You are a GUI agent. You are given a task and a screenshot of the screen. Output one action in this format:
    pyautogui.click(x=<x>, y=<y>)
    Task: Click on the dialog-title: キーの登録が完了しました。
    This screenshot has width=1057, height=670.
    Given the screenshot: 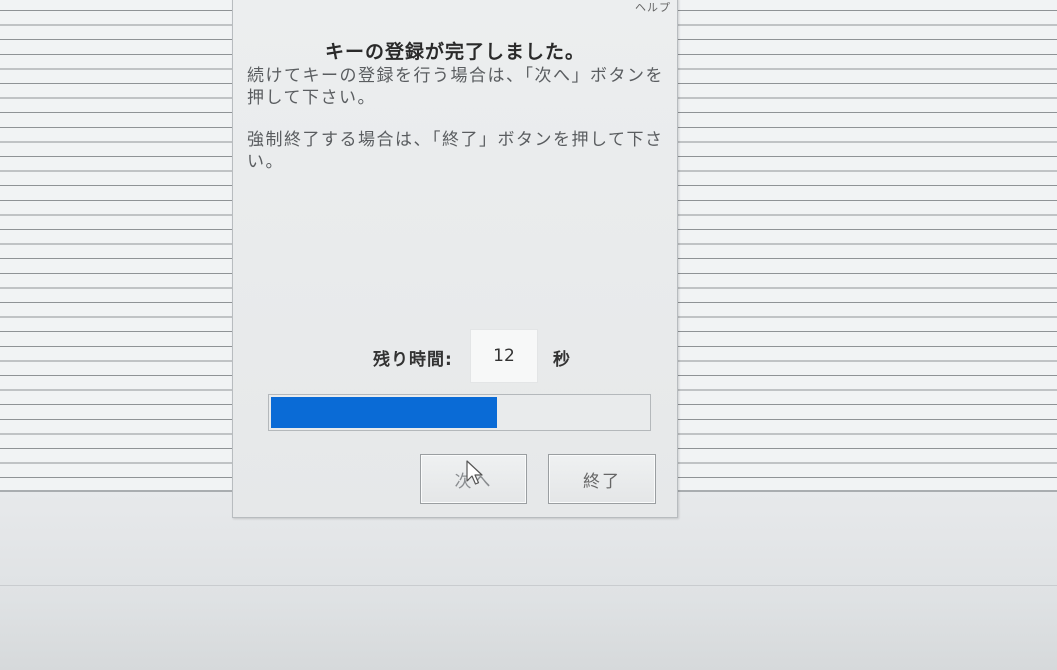 What is the action you would take?
    pyautogui.click(x=454, y=52)
    